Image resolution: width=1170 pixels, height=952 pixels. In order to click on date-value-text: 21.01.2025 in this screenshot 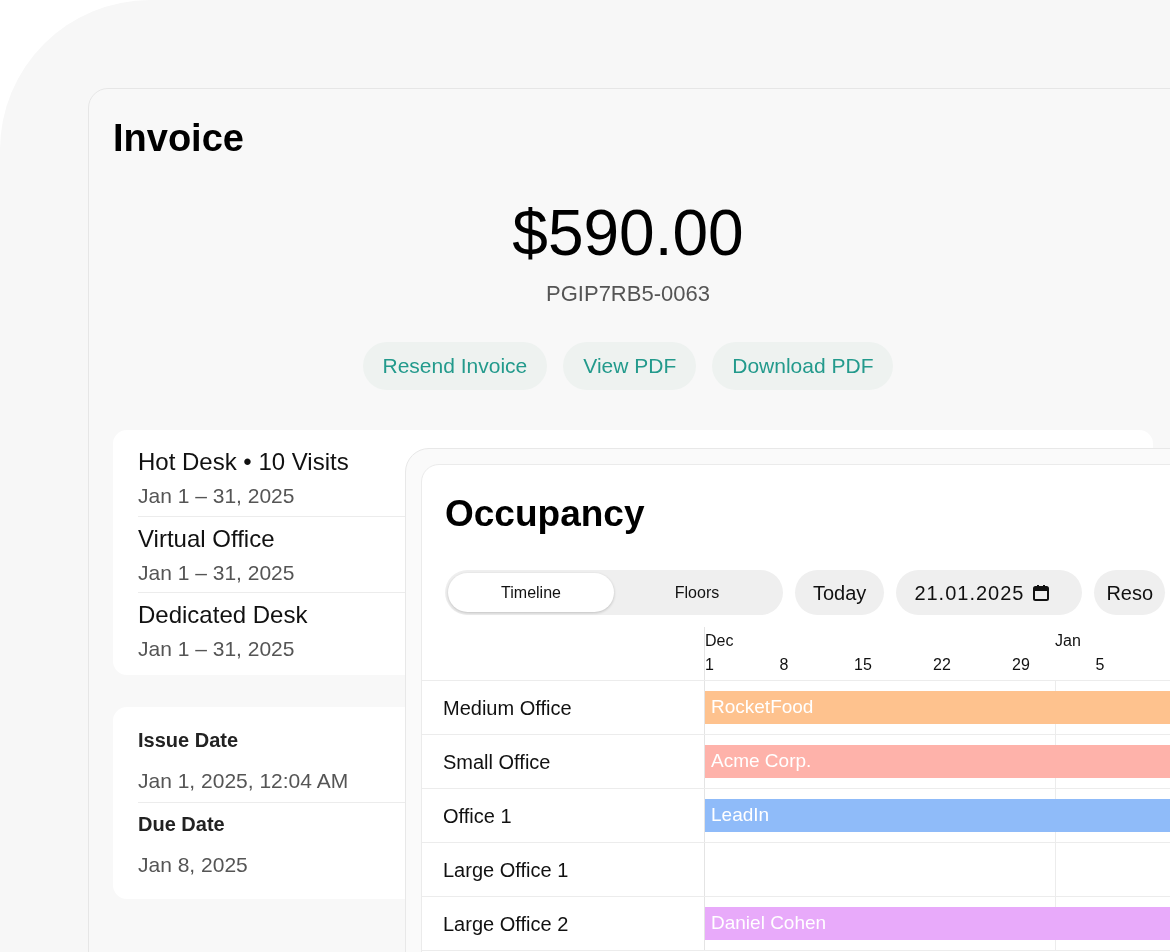, I will do `click(969, 593)`.